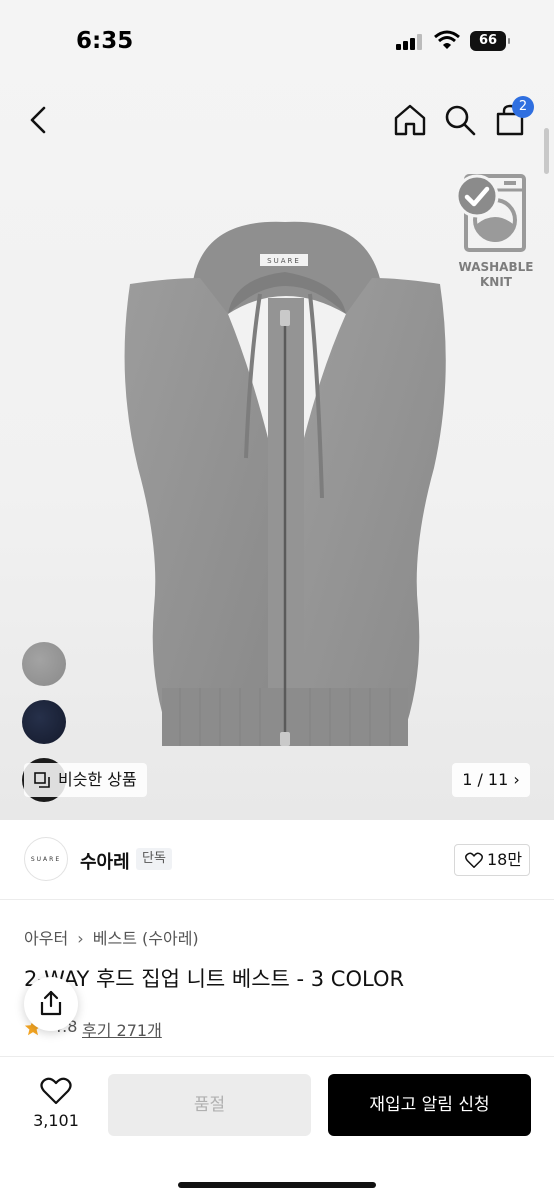 The image size is (554, 1200). I want to click on bottom-action-bar: 3,101 품절 재입고 알림 신청, so click(277, 1128).